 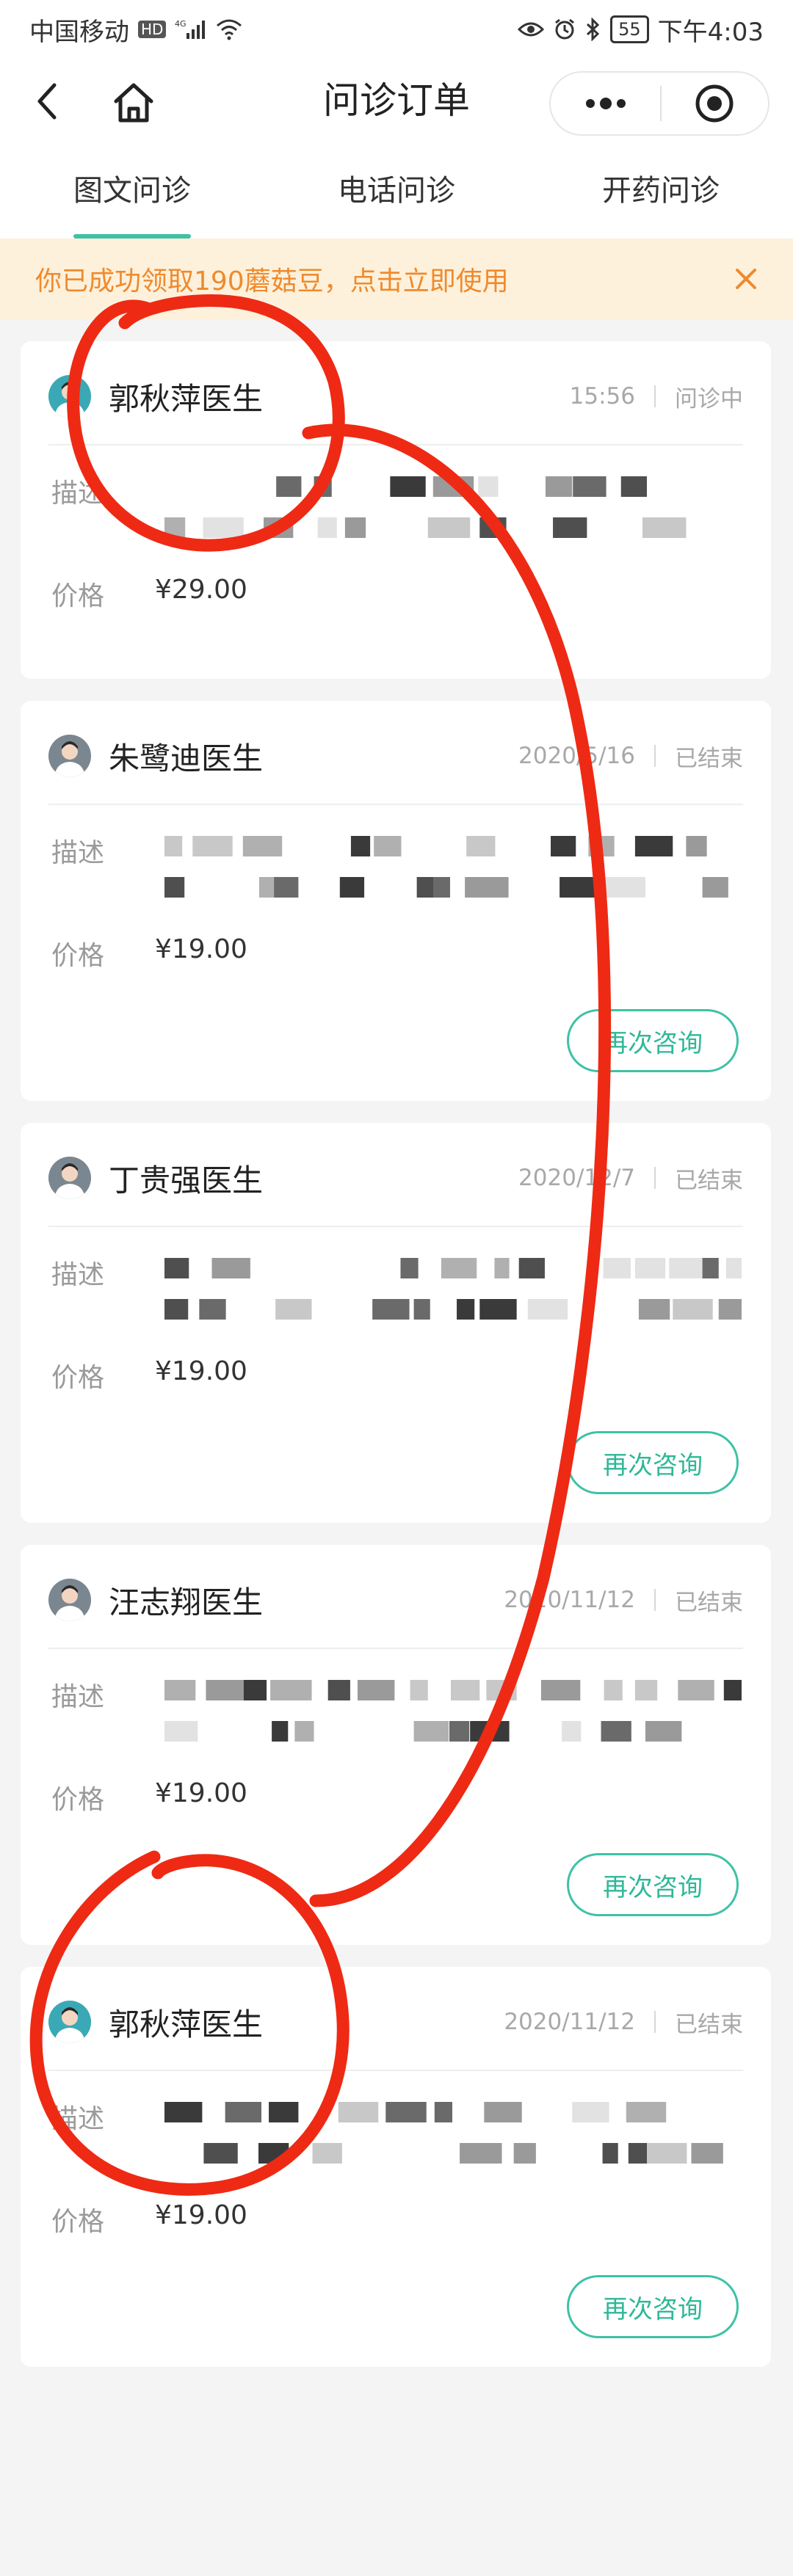 I want to click on nav-bar: 问诊订单, so click(x=396, y=101).